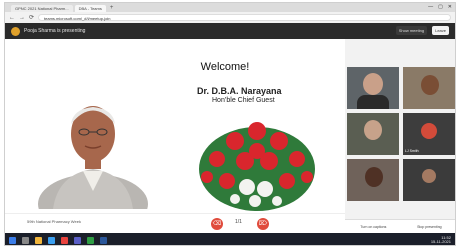  What do you see at coordinates (225, 67) in the screenshot?
I see `slide-welcome-heading: Welcome!` at bounding box center [225, 67].